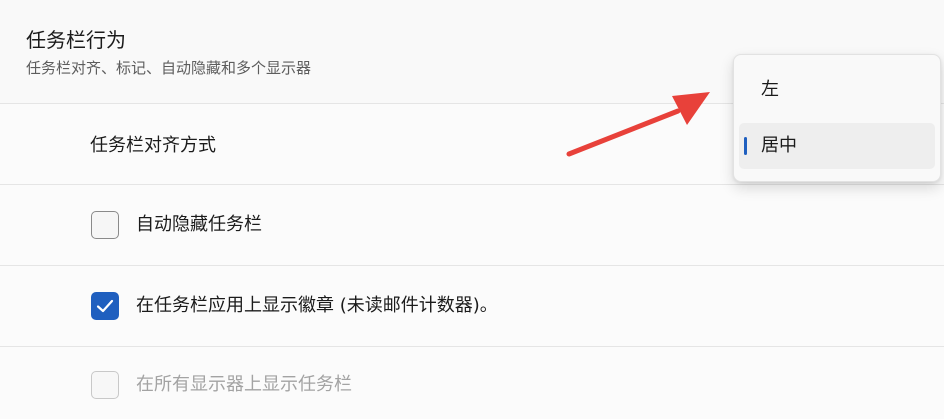  Describe the element at coordinates (244, 384) in the screenshot. I see `all-displays-label: 在所有显示器上显示任务栏` at that location.